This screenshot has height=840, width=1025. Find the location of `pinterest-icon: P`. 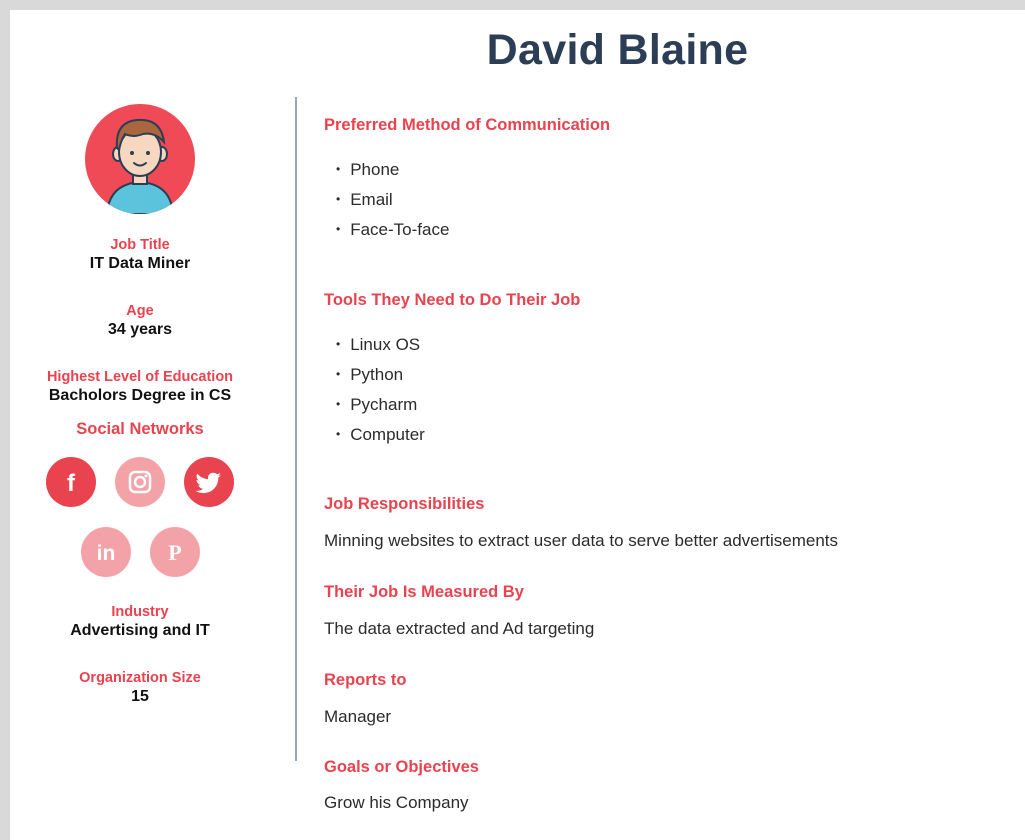

pinterest-icon: P is located at coordinates (174, 552).